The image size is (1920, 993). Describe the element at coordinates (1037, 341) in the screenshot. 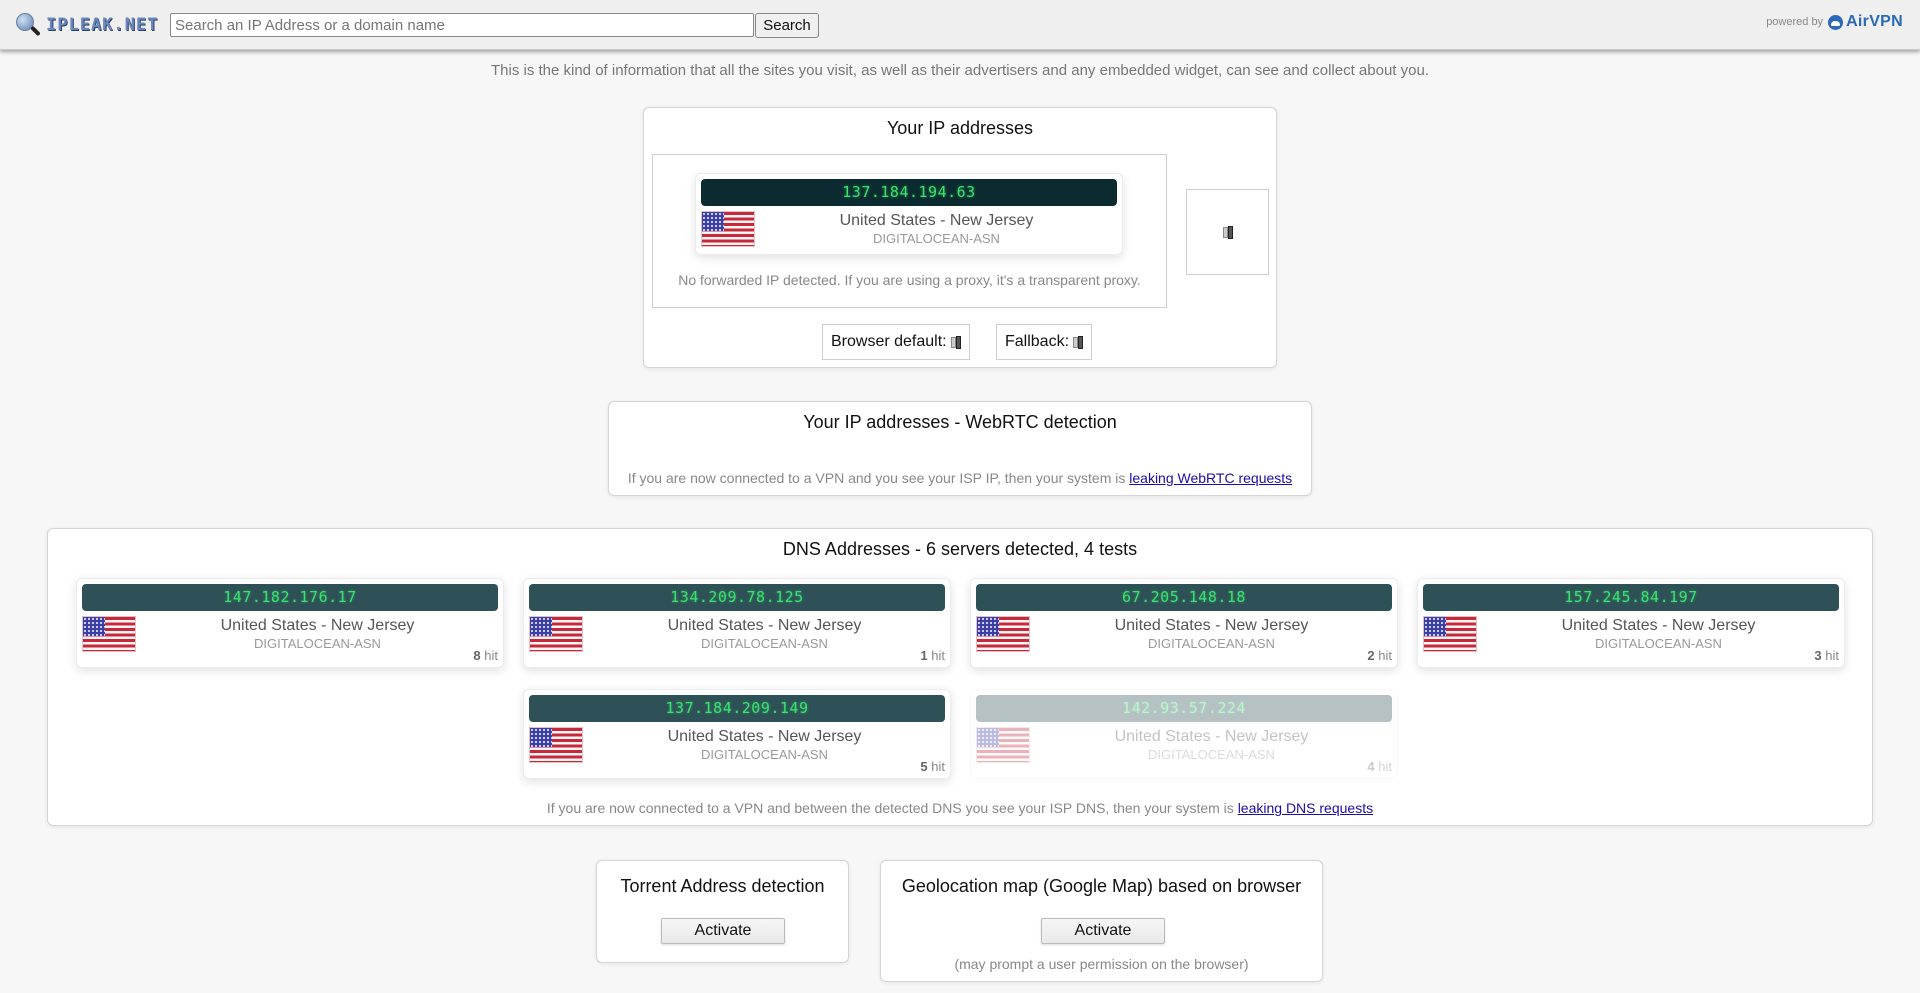

I see `fallback-label: Fallback:` at that location.